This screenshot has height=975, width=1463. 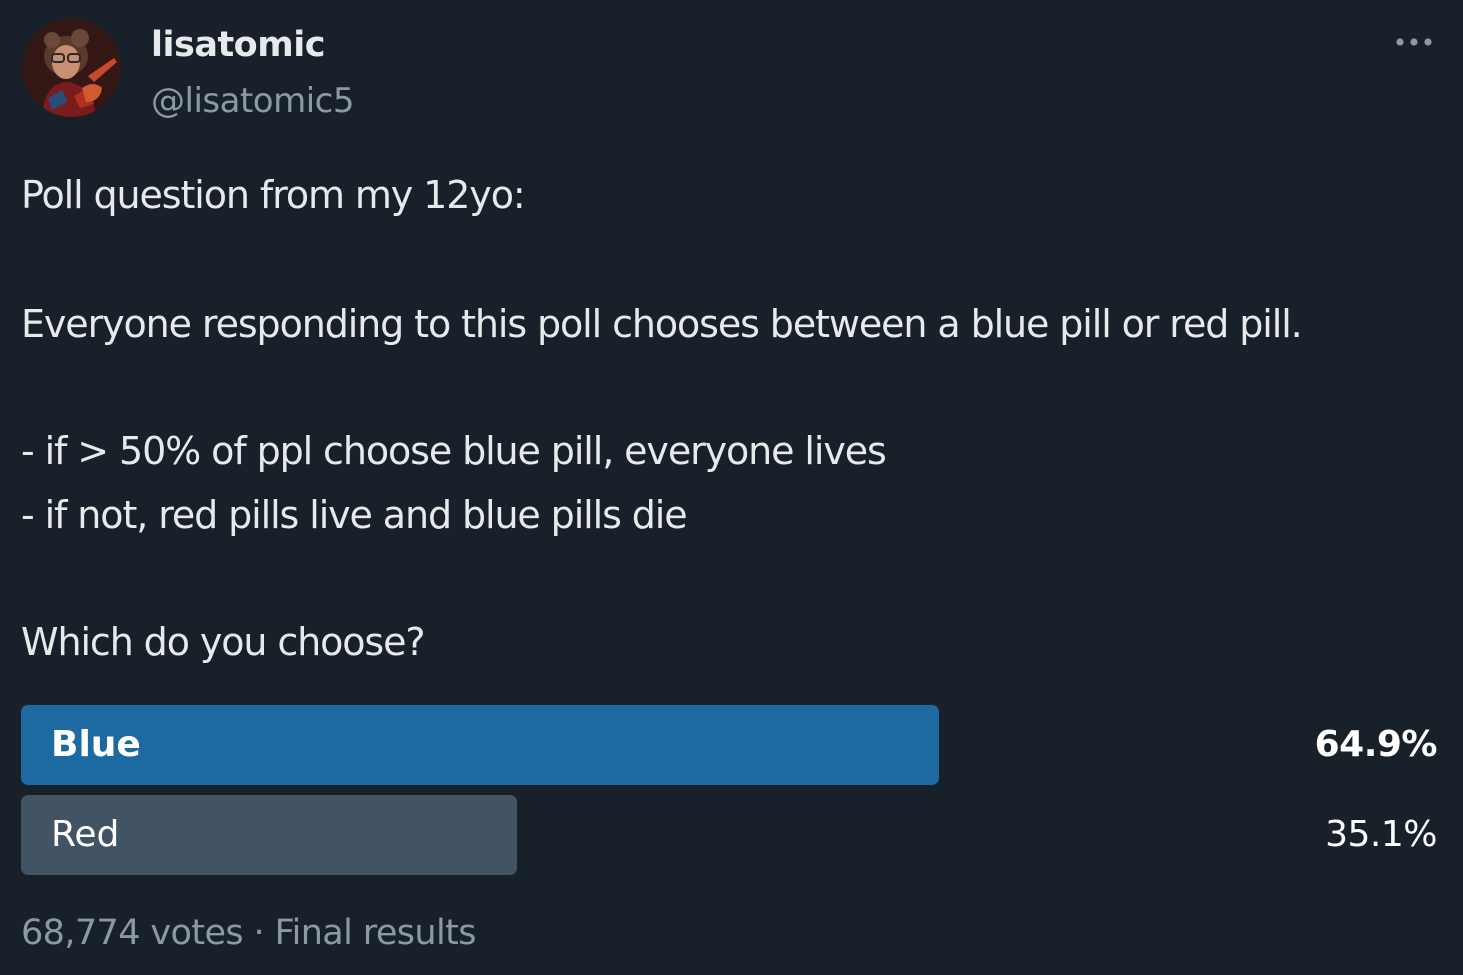 What do you see at coordinates (248, 933) in the screenshot?
I see `poll-footer: 68,774 votes · Final results` at bounding box center [248, 933].